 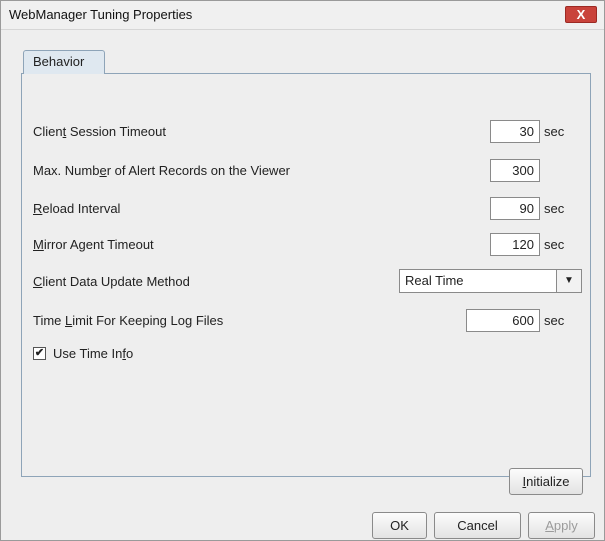 What do you see at coordinates (399, 525) in the screenshot?
I see `ok-button: OK` at bounding box center [399, 525].